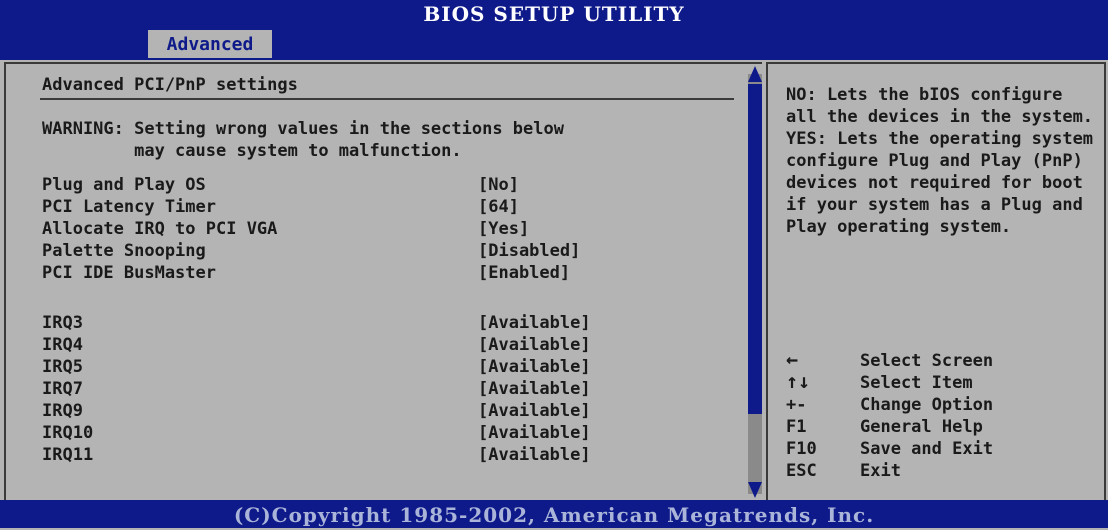  I want to click on key-hint-desc: Select Screen, so click(927, 361).